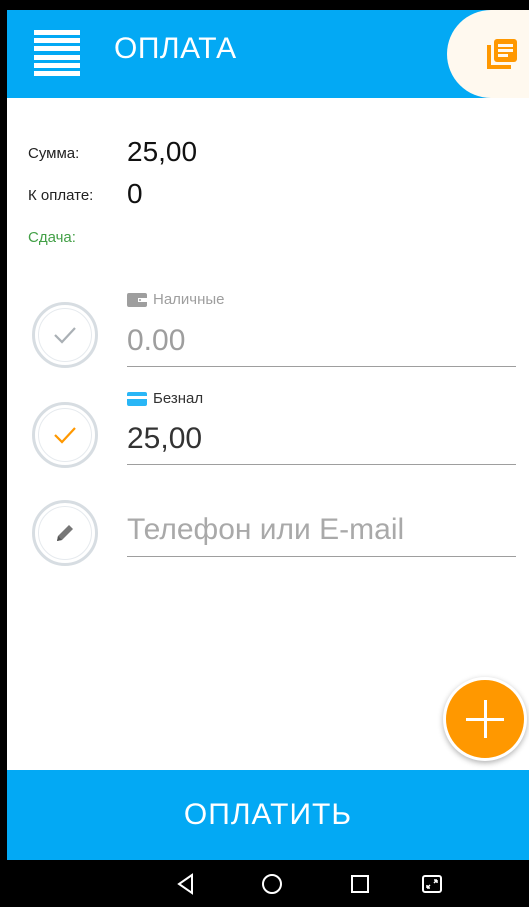 This screenshot has width=529, height=907. I want to click on pay-button: ОПЛАТИТЬ, so click(268, 815).